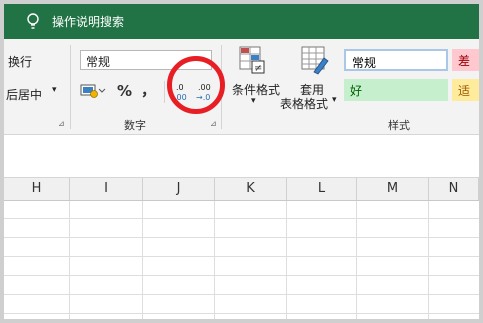  Describe the element at coordinates (454, 189) in the screenshot. I see `column-header-n: N` at that location.